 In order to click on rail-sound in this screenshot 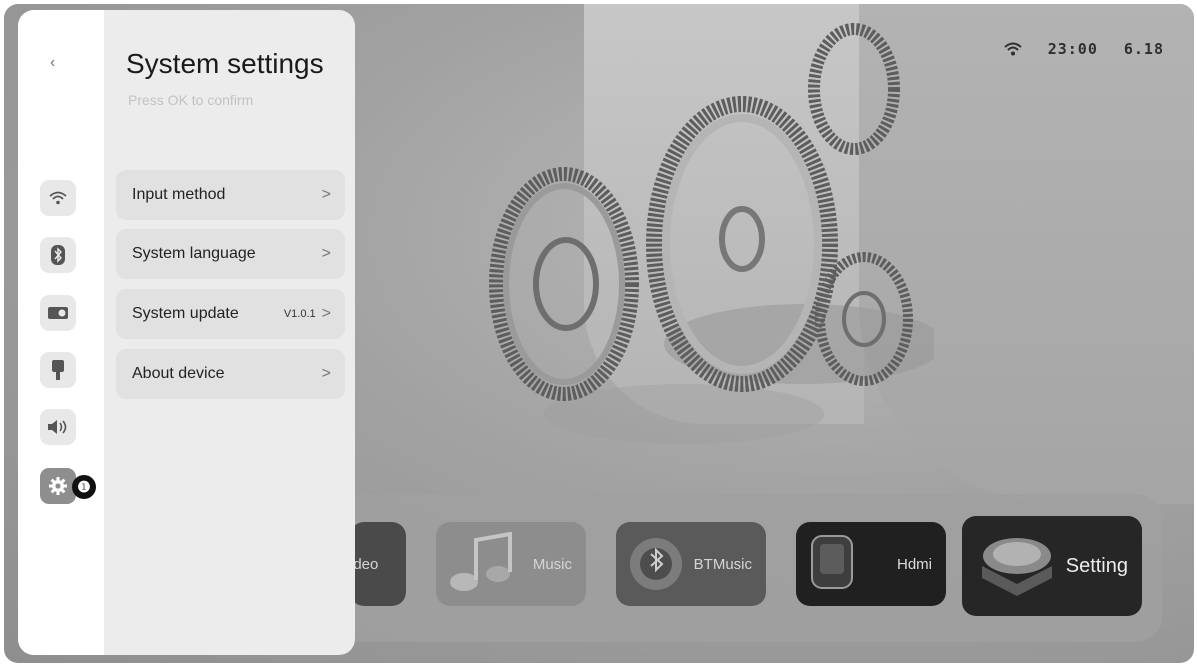, I will do `click(58, 427)`.